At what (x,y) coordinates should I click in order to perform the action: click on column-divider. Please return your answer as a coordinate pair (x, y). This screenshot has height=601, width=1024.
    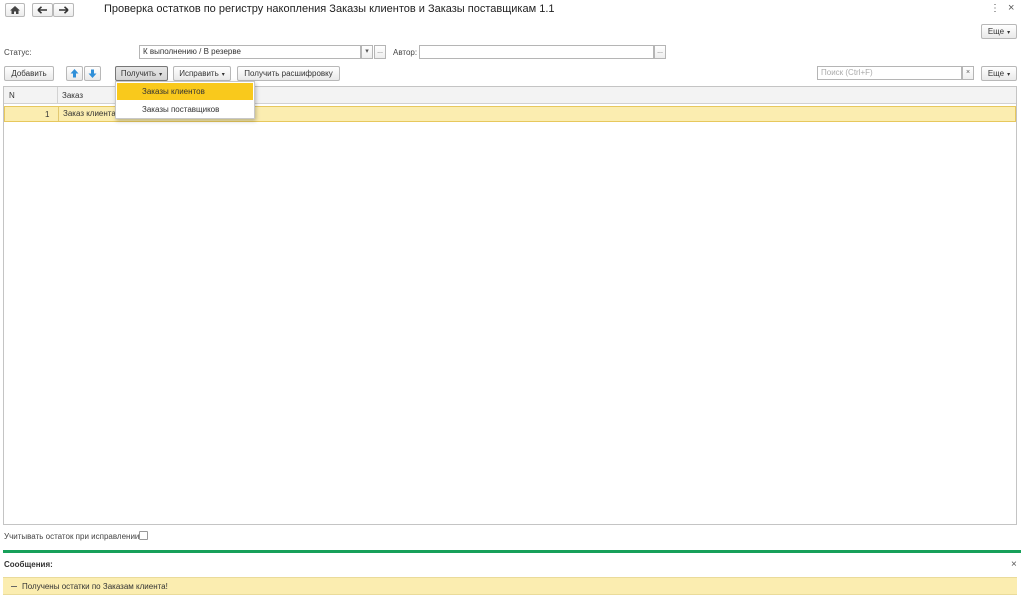
    Looking at the image, I should click on (57, 95).